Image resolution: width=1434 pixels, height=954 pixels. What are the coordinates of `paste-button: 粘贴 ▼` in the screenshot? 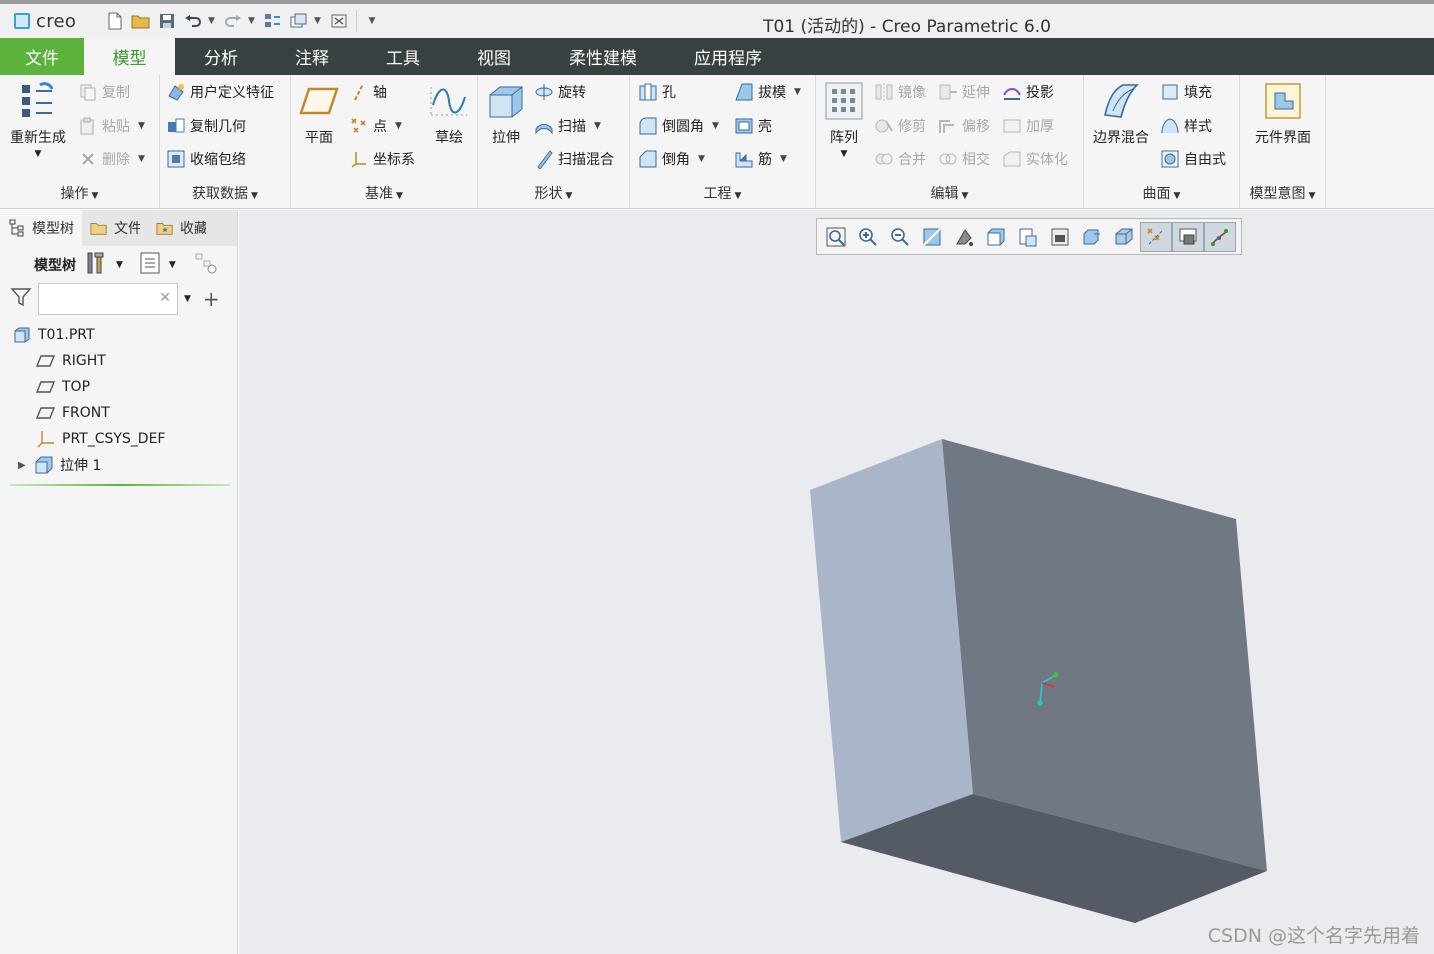 It's located at (111, 126).